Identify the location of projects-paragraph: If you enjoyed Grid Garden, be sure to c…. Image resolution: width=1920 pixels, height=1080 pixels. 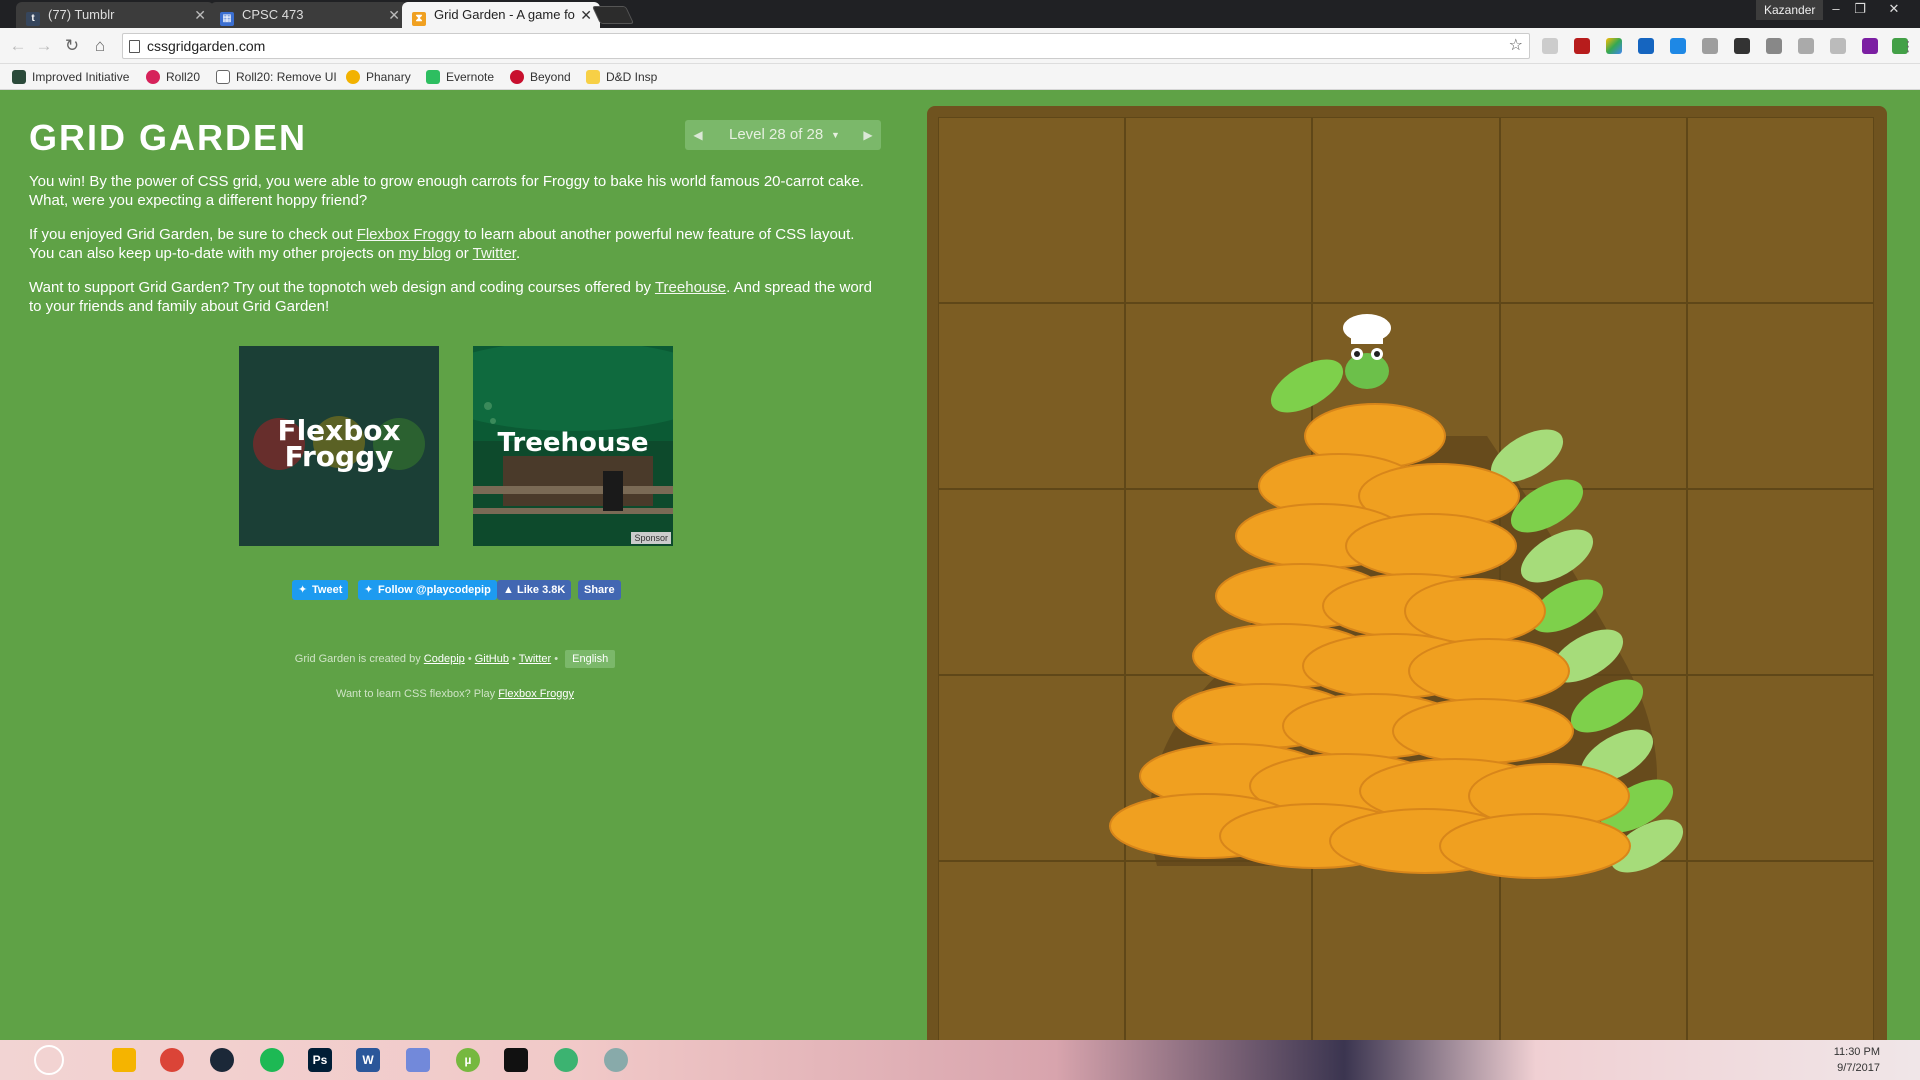
(454, 244).